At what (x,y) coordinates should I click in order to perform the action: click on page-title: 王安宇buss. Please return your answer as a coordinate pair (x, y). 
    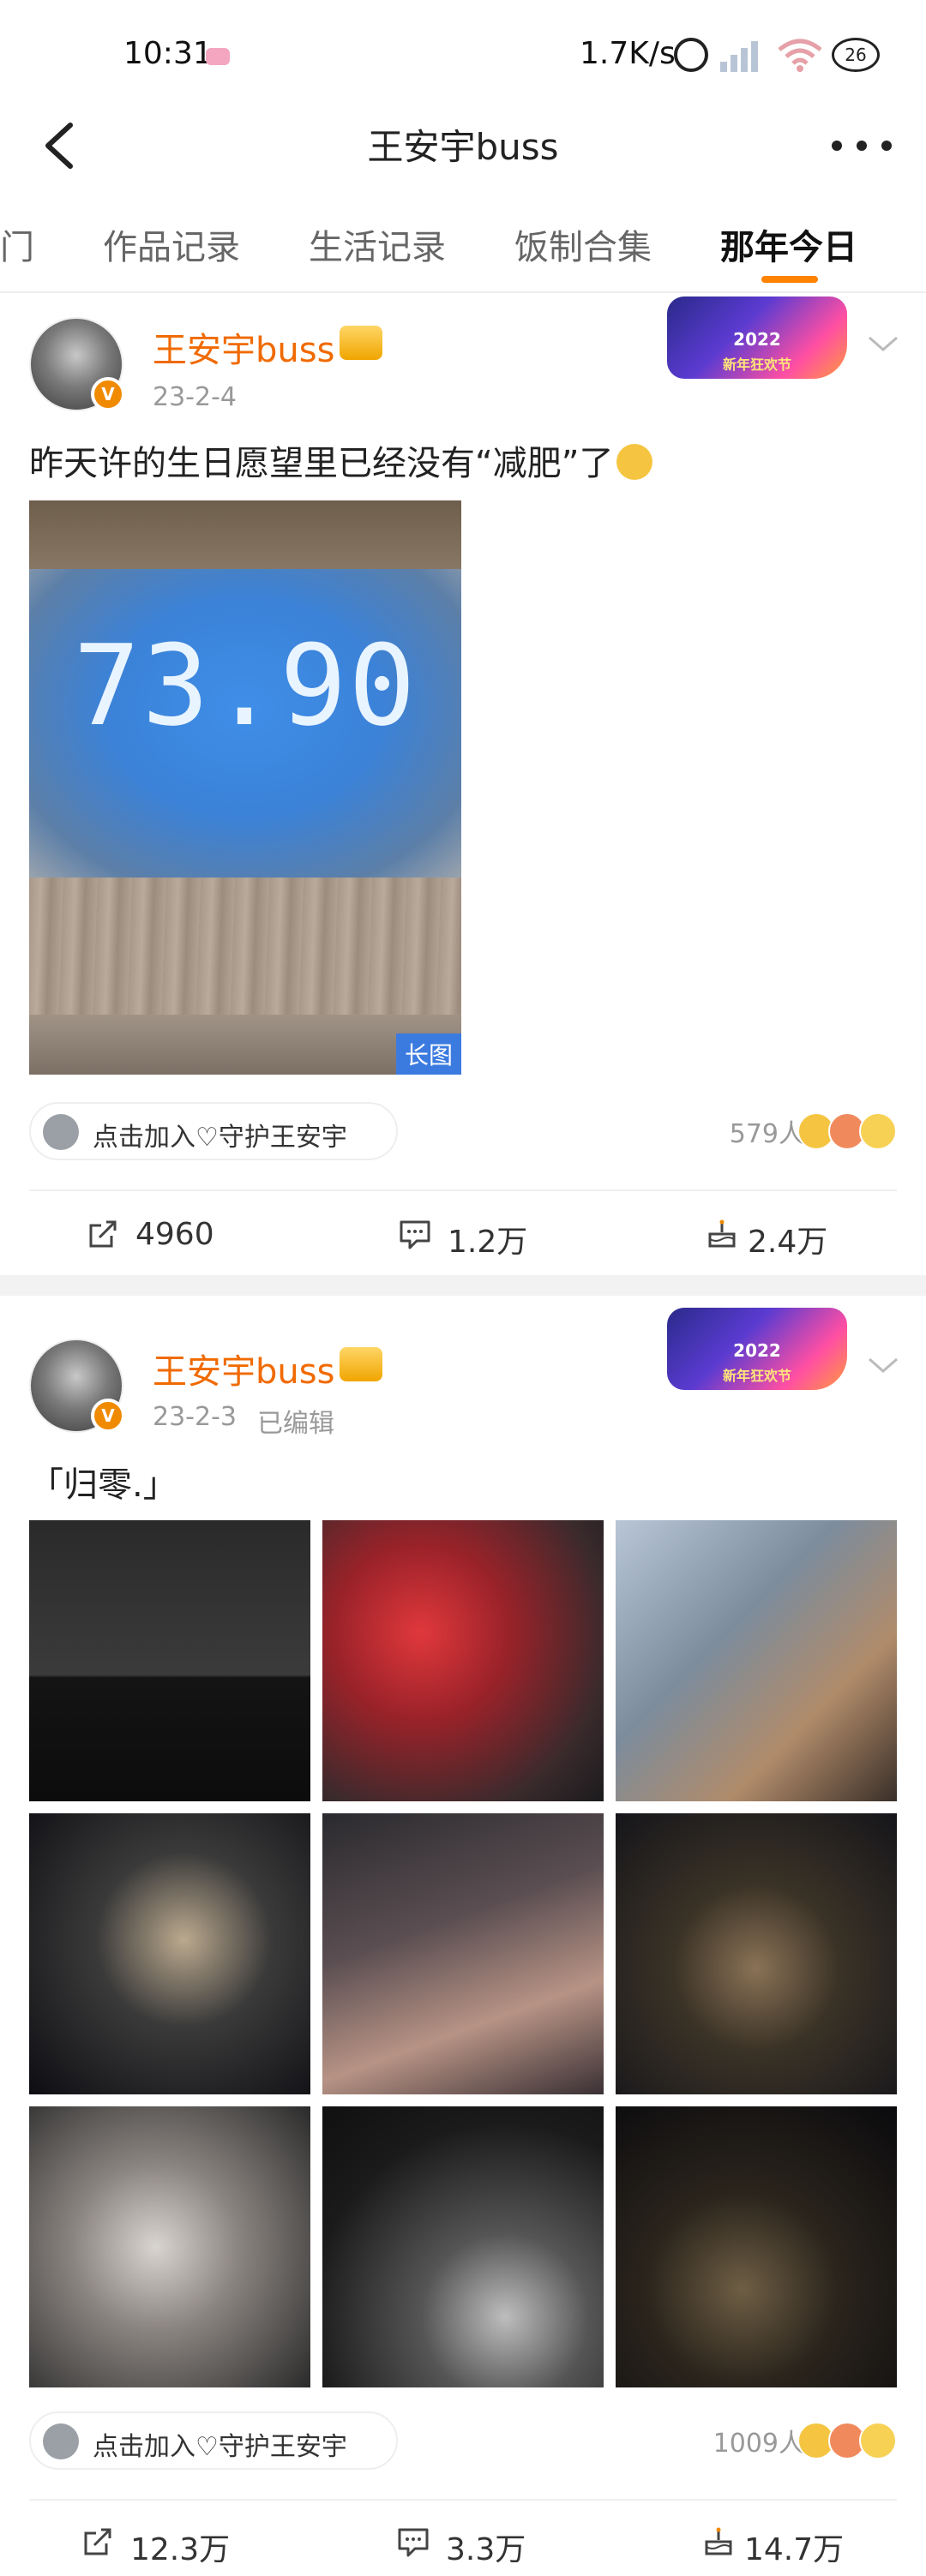
    Looking at the image, I should click on (463, 147).